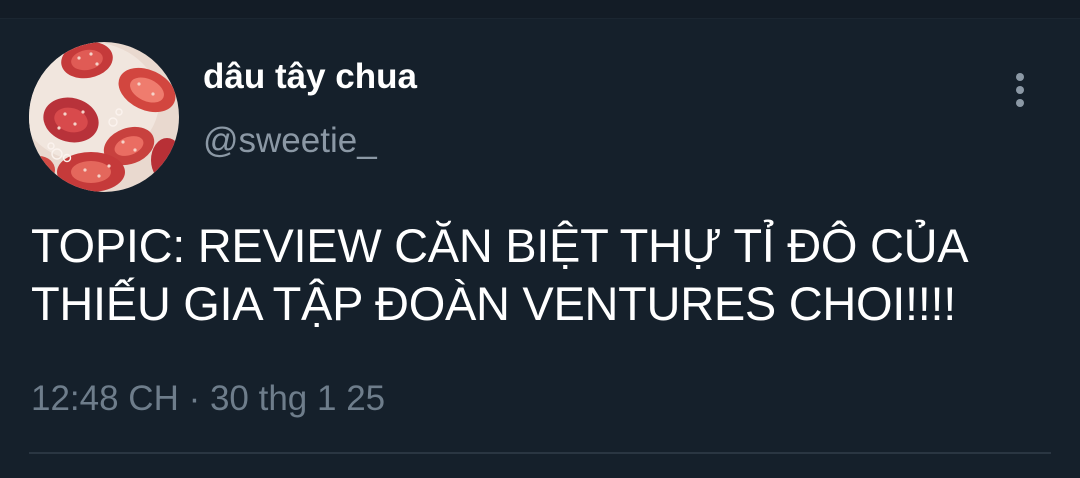  What do you see at coordinates (310, 77) in the screenshot?
I see `display-name: dâu tây chua` at bounding box center [310, 77].